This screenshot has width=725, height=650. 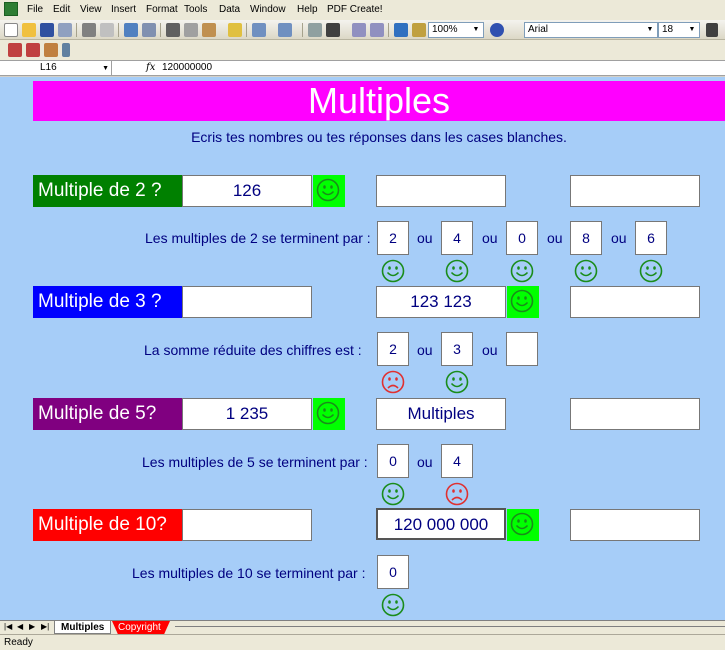 What do you see at coordinates (32, 626) in the screenshot?
I see `next-sheet-icon: ▶` at bounding box center [32, 626].